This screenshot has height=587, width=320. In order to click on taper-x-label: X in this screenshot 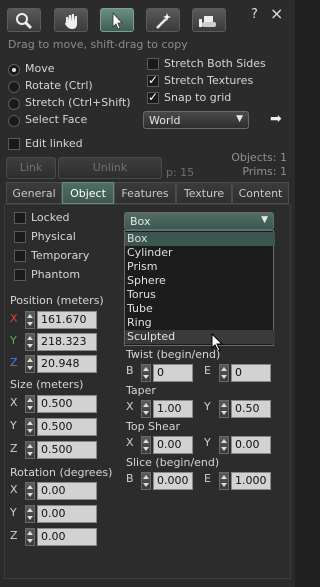, I will do `click(130, 406)`.